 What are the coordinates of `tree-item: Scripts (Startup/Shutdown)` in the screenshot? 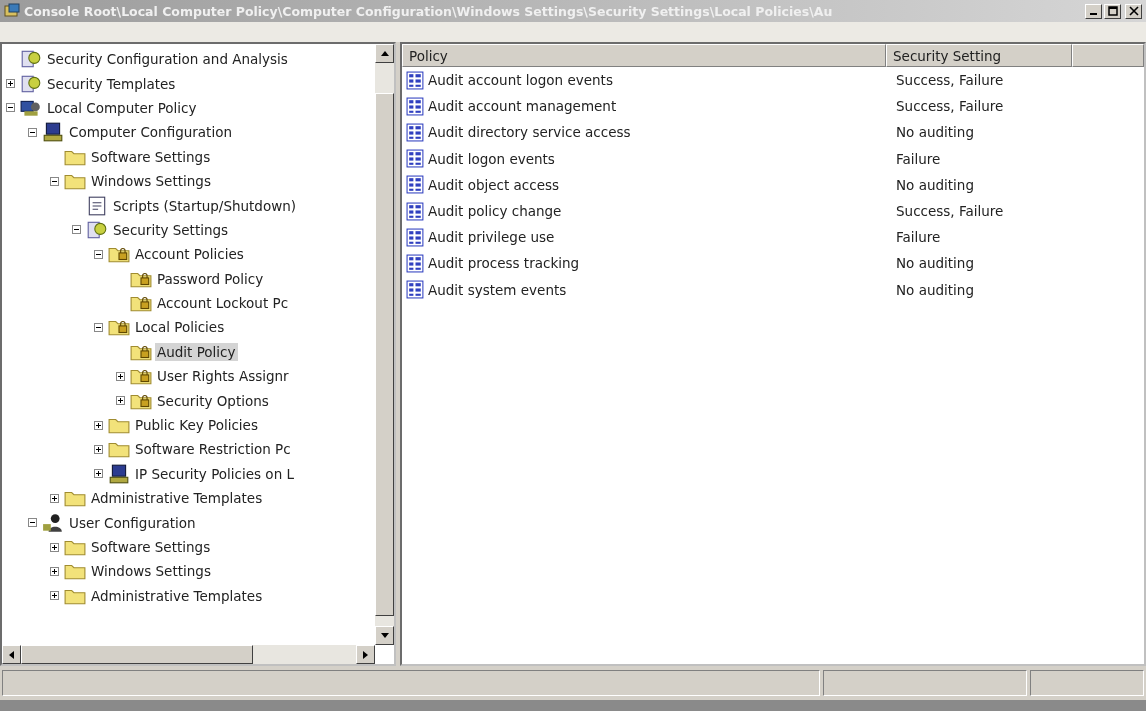 It's located at (205, 205).